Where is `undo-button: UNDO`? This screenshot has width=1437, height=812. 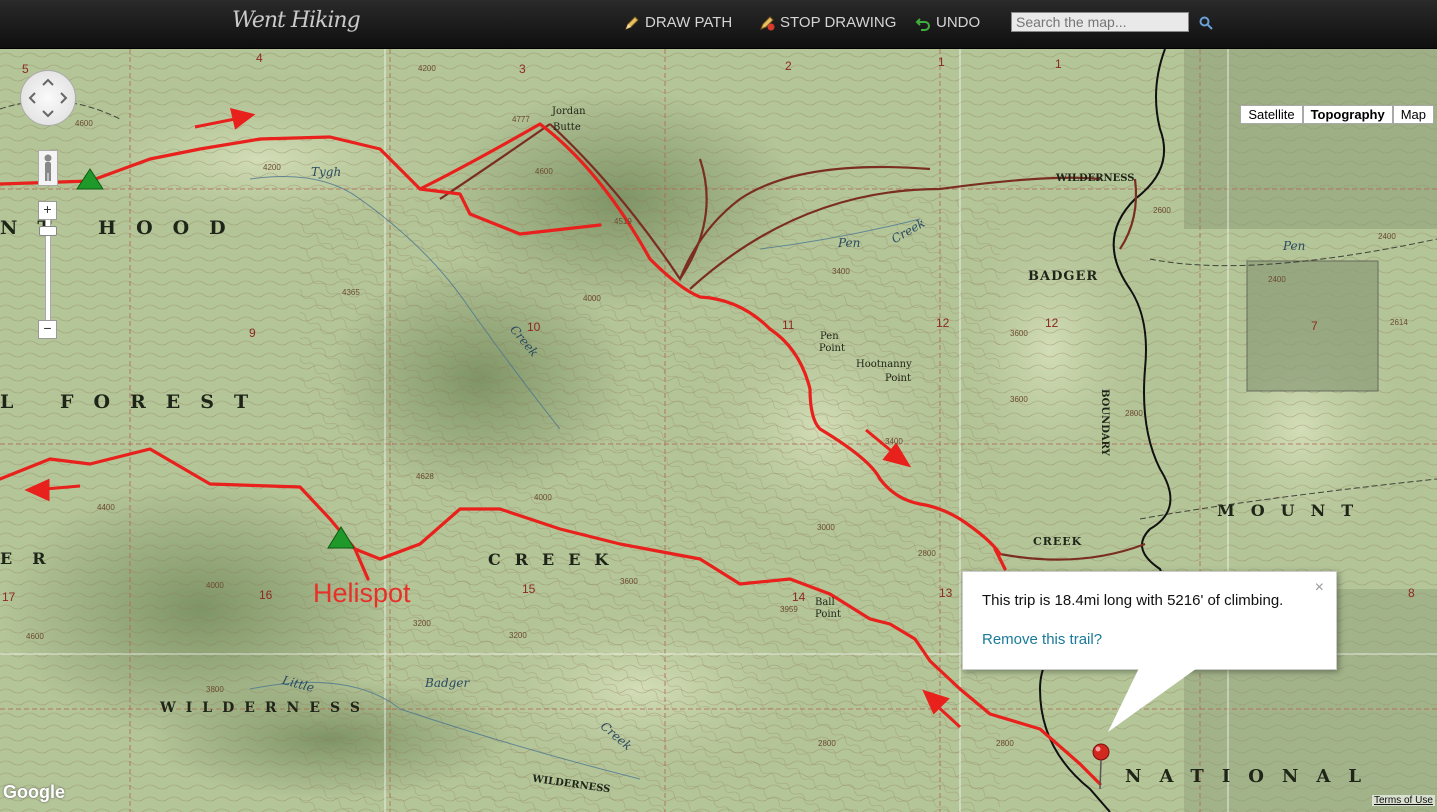 undo-button: UNDO is located at coordinates (947, 22).